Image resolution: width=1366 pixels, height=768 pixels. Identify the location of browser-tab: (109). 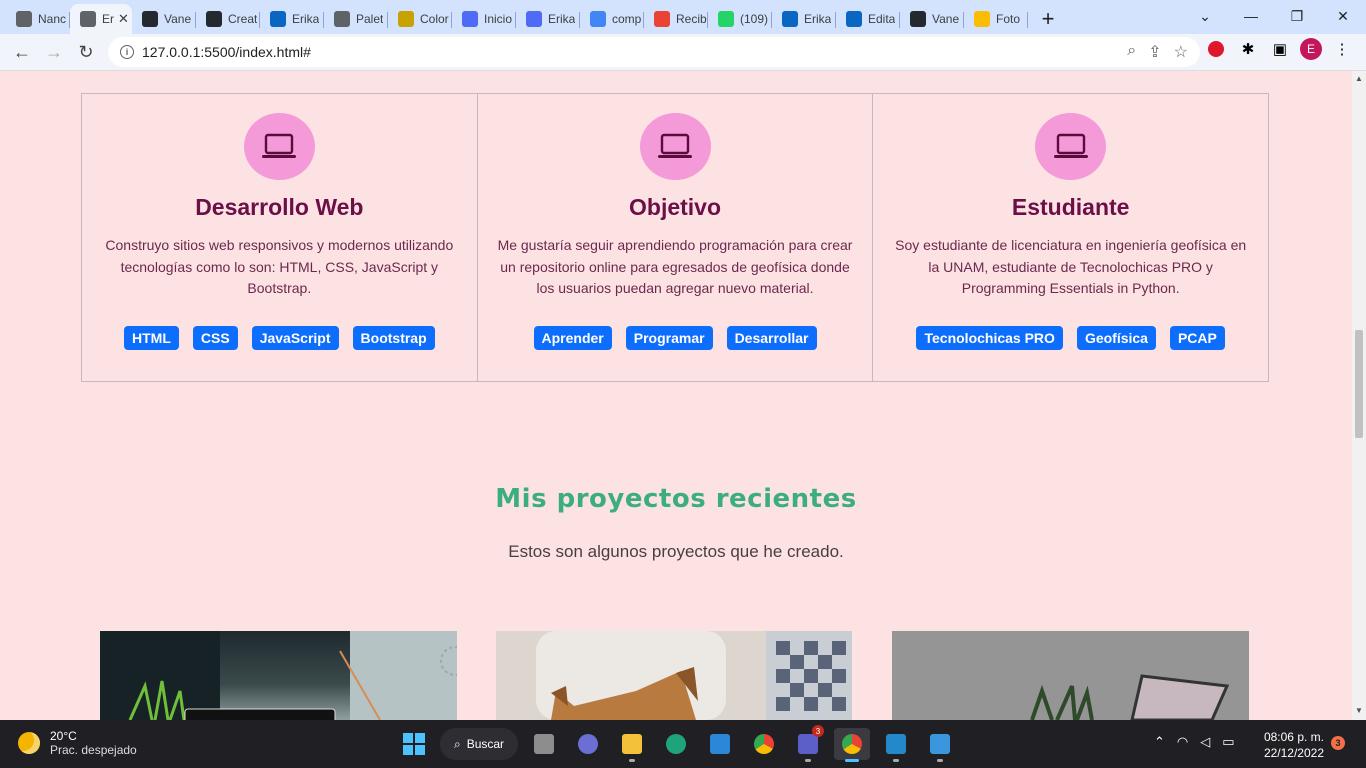
(740, 19).